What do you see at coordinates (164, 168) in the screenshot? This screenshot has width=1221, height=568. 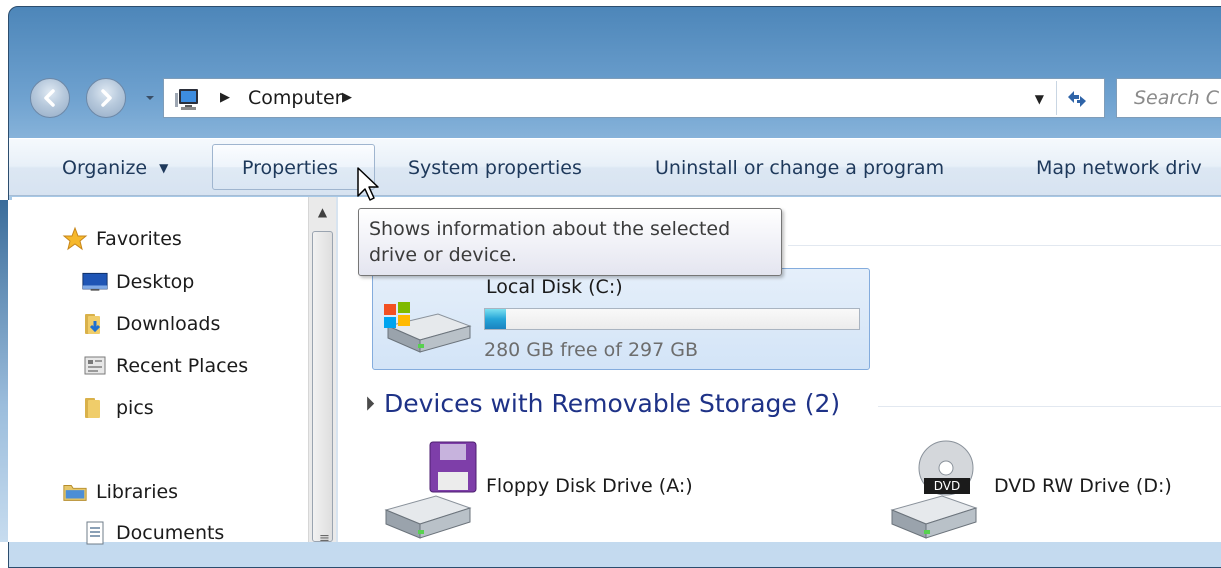 I see `chevron-down-icon: ▼` at bounding box center [164, 168].